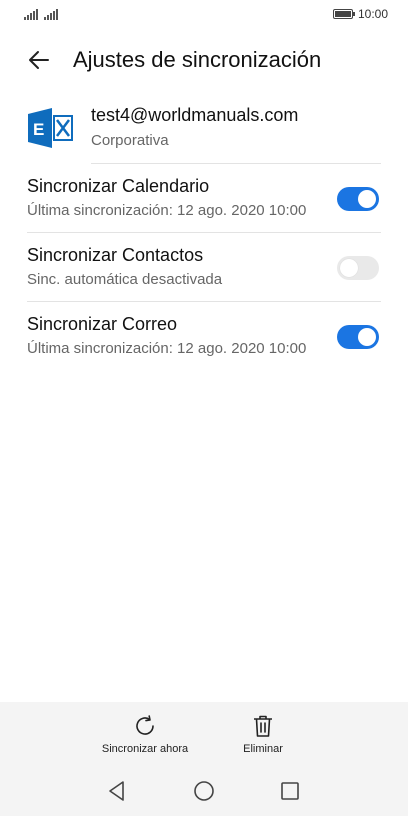 This screenshot has width=408, height=816. What do you see at coordinates (145, 749) in the screenshot?
I see `sync-now-label: Sincronizar ahora` at bounding box center [145, 749].